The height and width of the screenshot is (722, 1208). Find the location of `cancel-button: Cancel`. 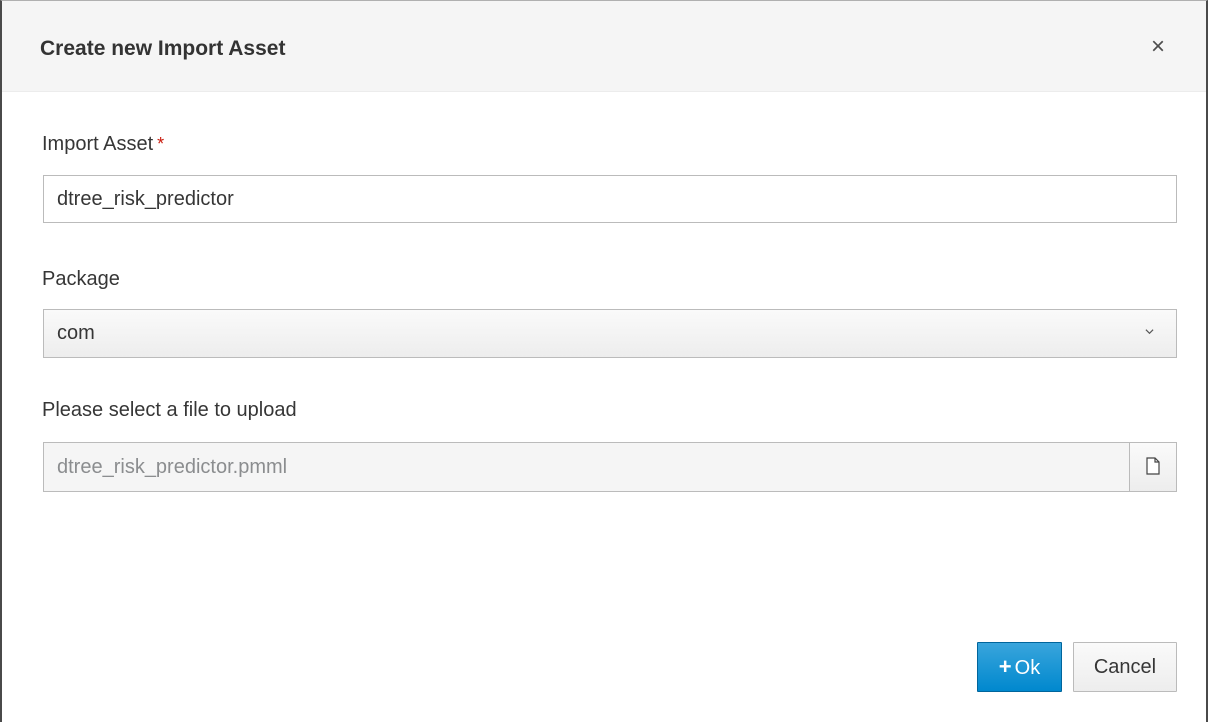

cancel-button: Cancel is located at coordinates (1125, 667).